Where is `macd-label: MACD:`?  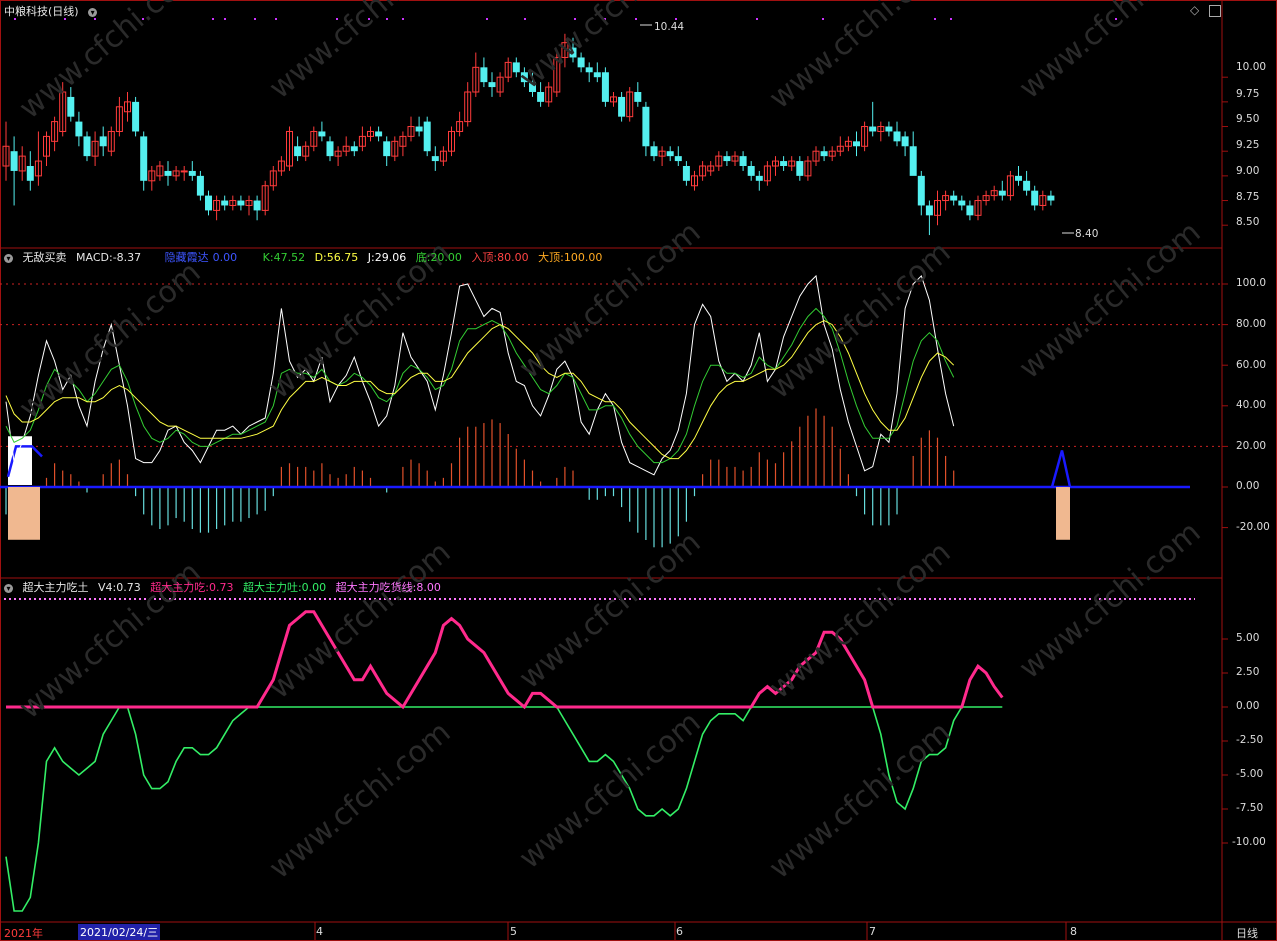 macd-label: MACD: is located at coordinates (94, 257).